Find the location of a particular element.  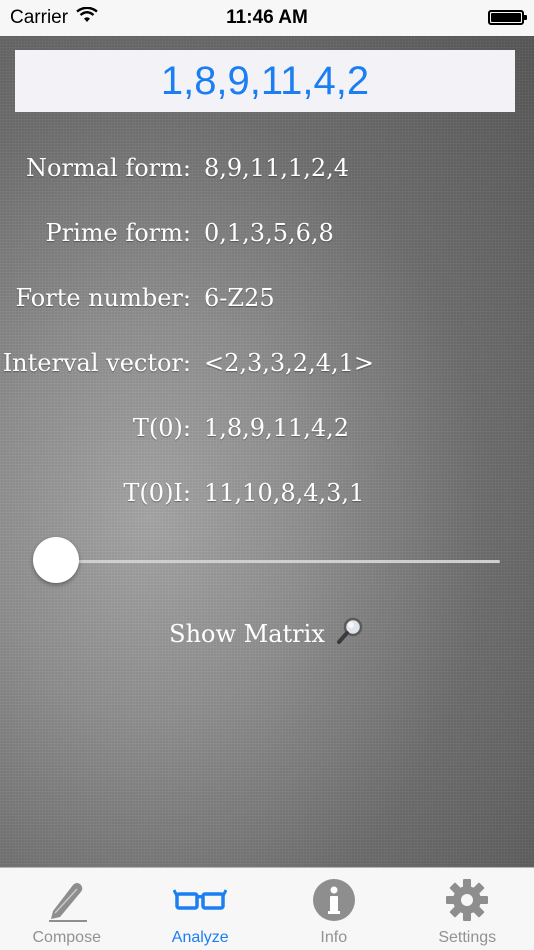

magnifier-icon is located at coordinates (350, 634).